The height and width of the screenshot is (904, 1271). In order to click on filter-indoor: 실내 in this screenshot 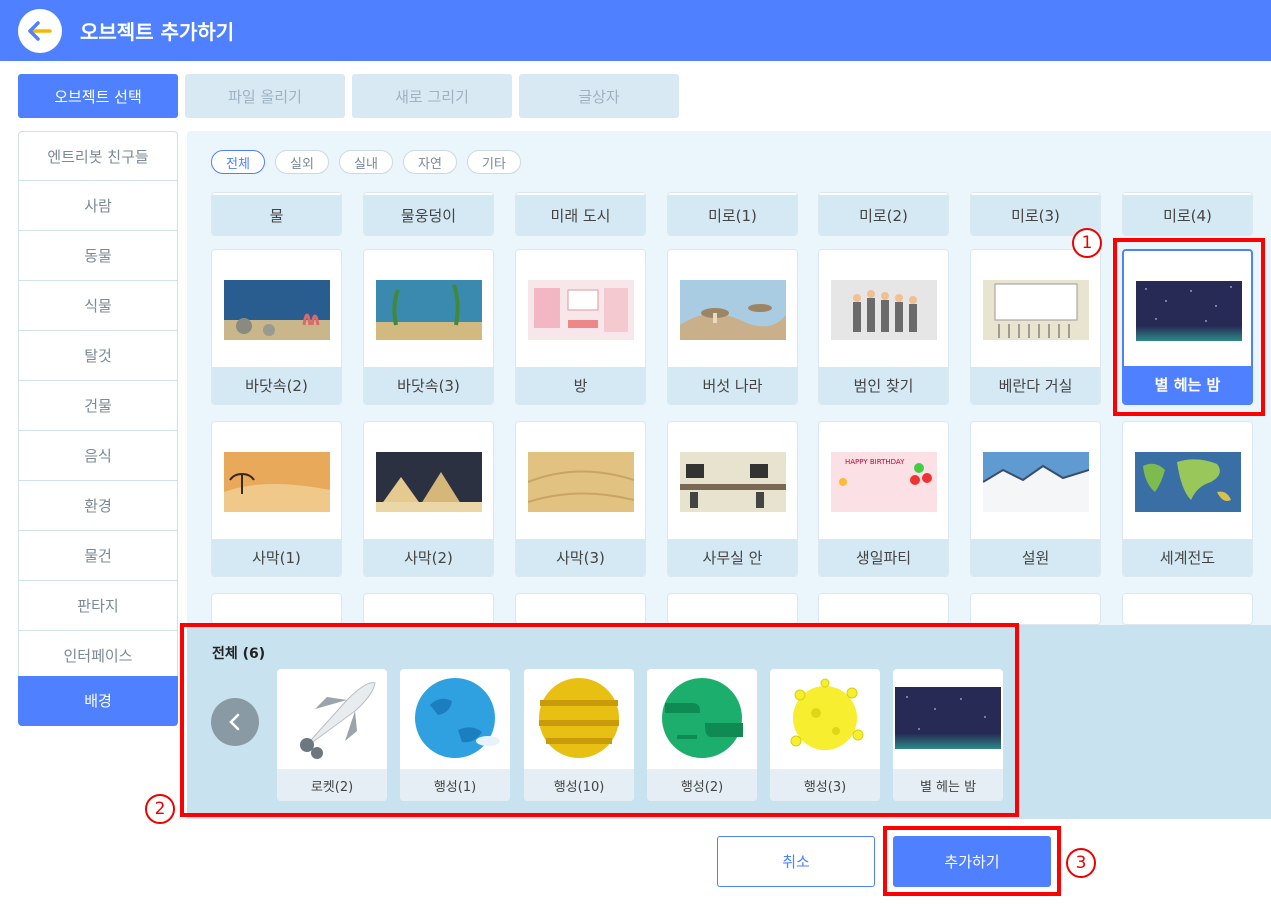, I will do `click(366, 162)`.